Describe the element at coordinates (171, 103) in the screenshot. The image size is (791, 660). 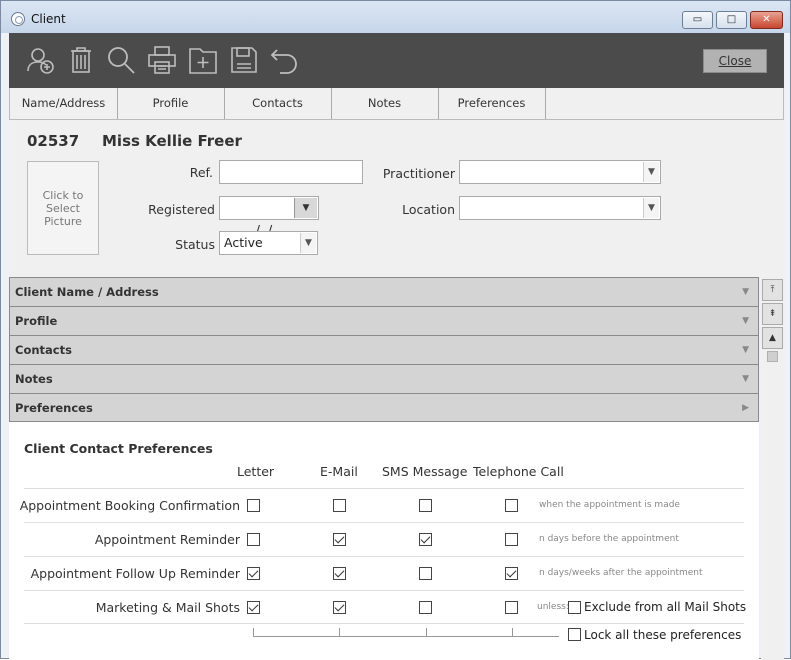
I see `tab-profile: Profile` at that location.